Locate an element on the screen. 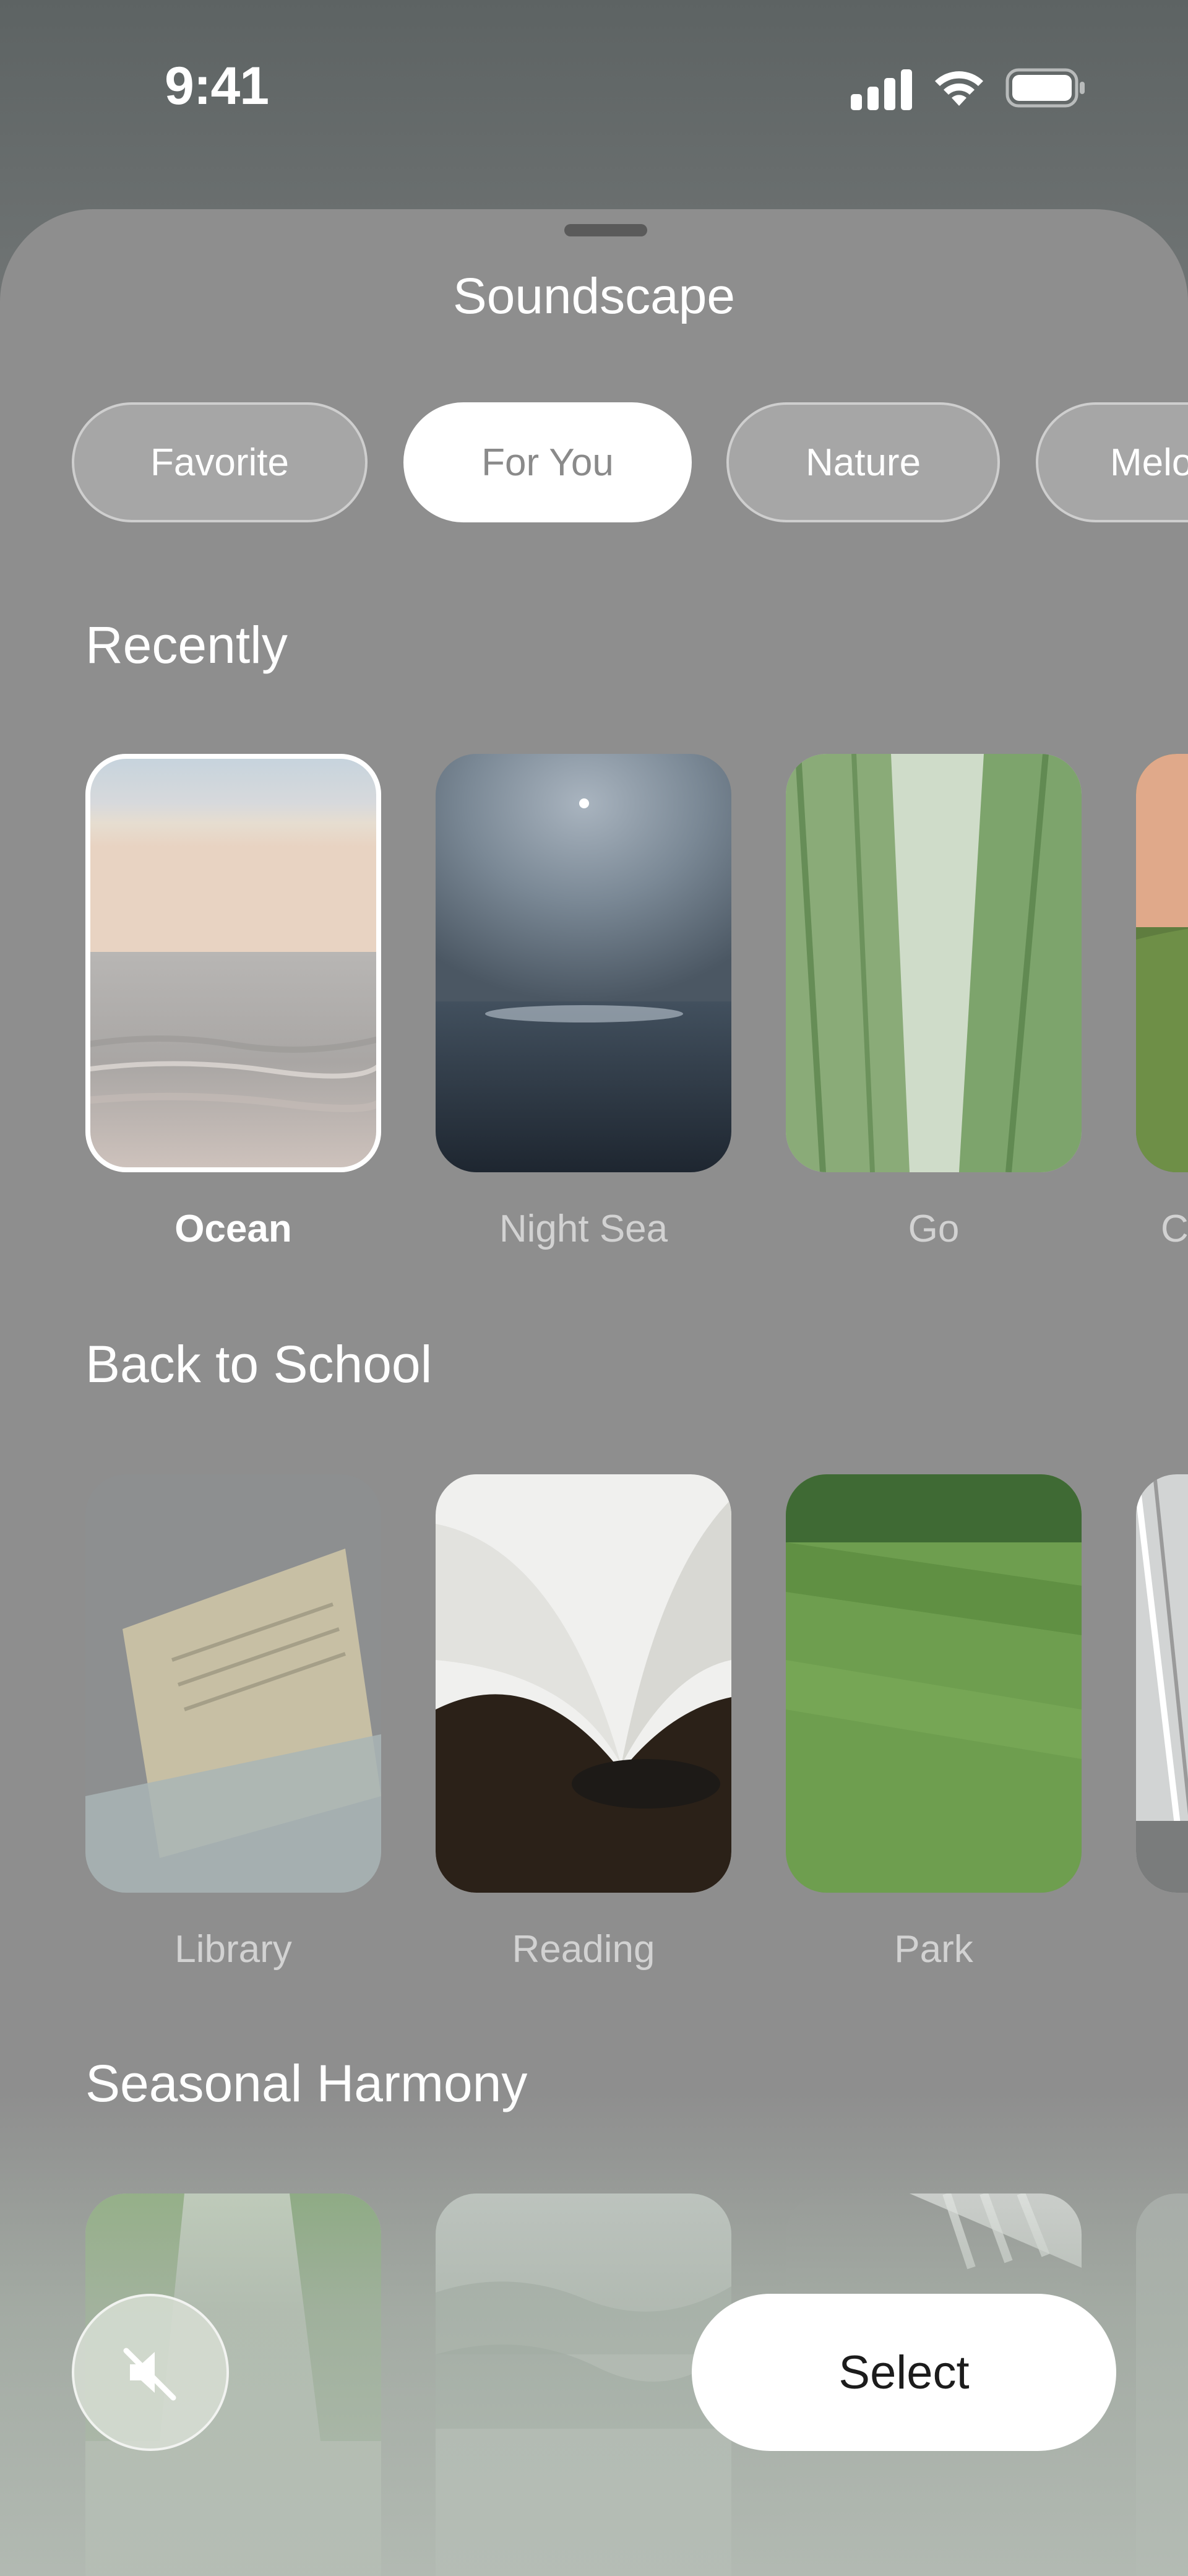 The width and height of the screenshot is (1188, 2576). card-label-reading: Reading is located at coordinates (583, 1949).